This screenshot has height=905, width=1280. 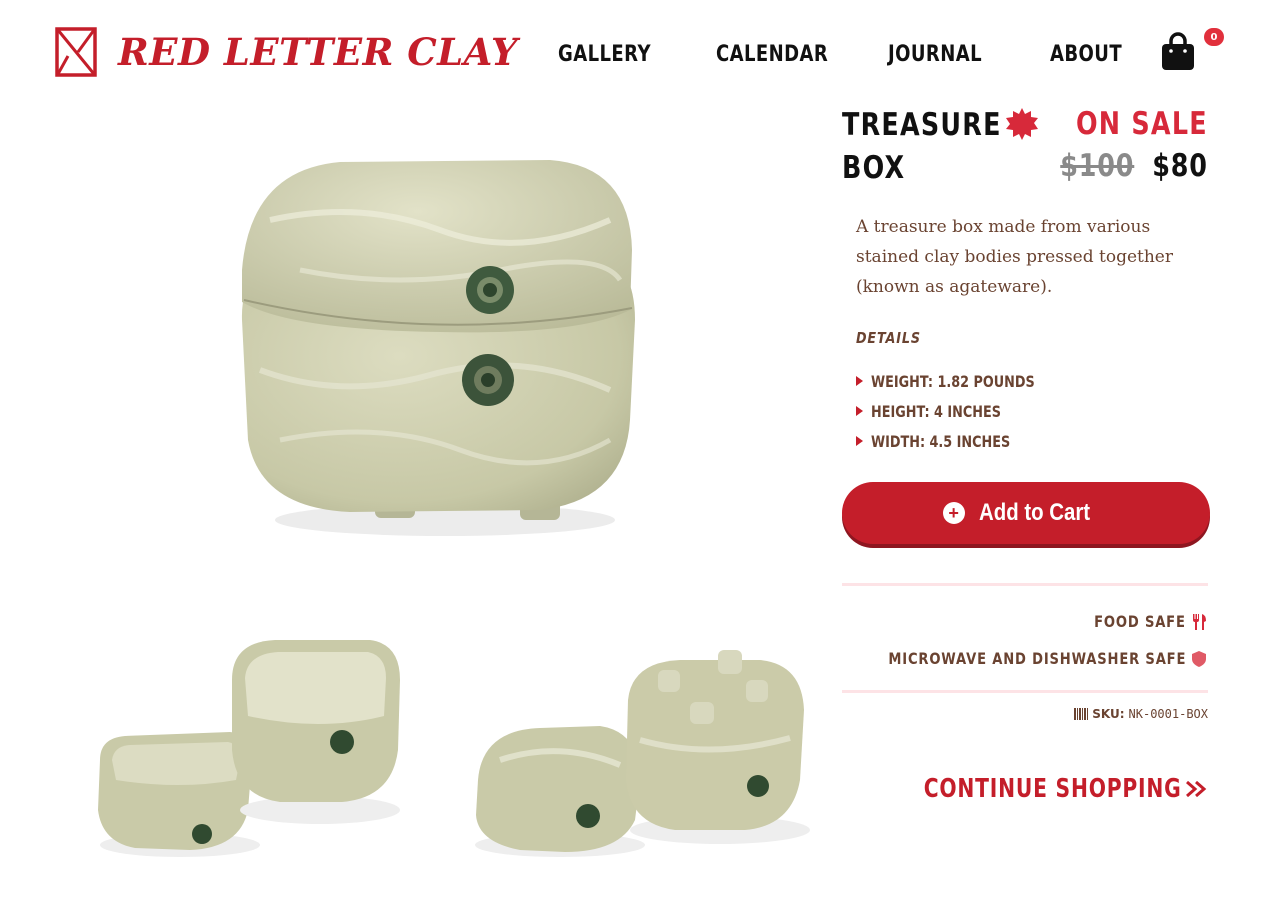 I want to click on continue-shopping-label: CONTINUE SHOPPING, so click(x=1053, y=789).